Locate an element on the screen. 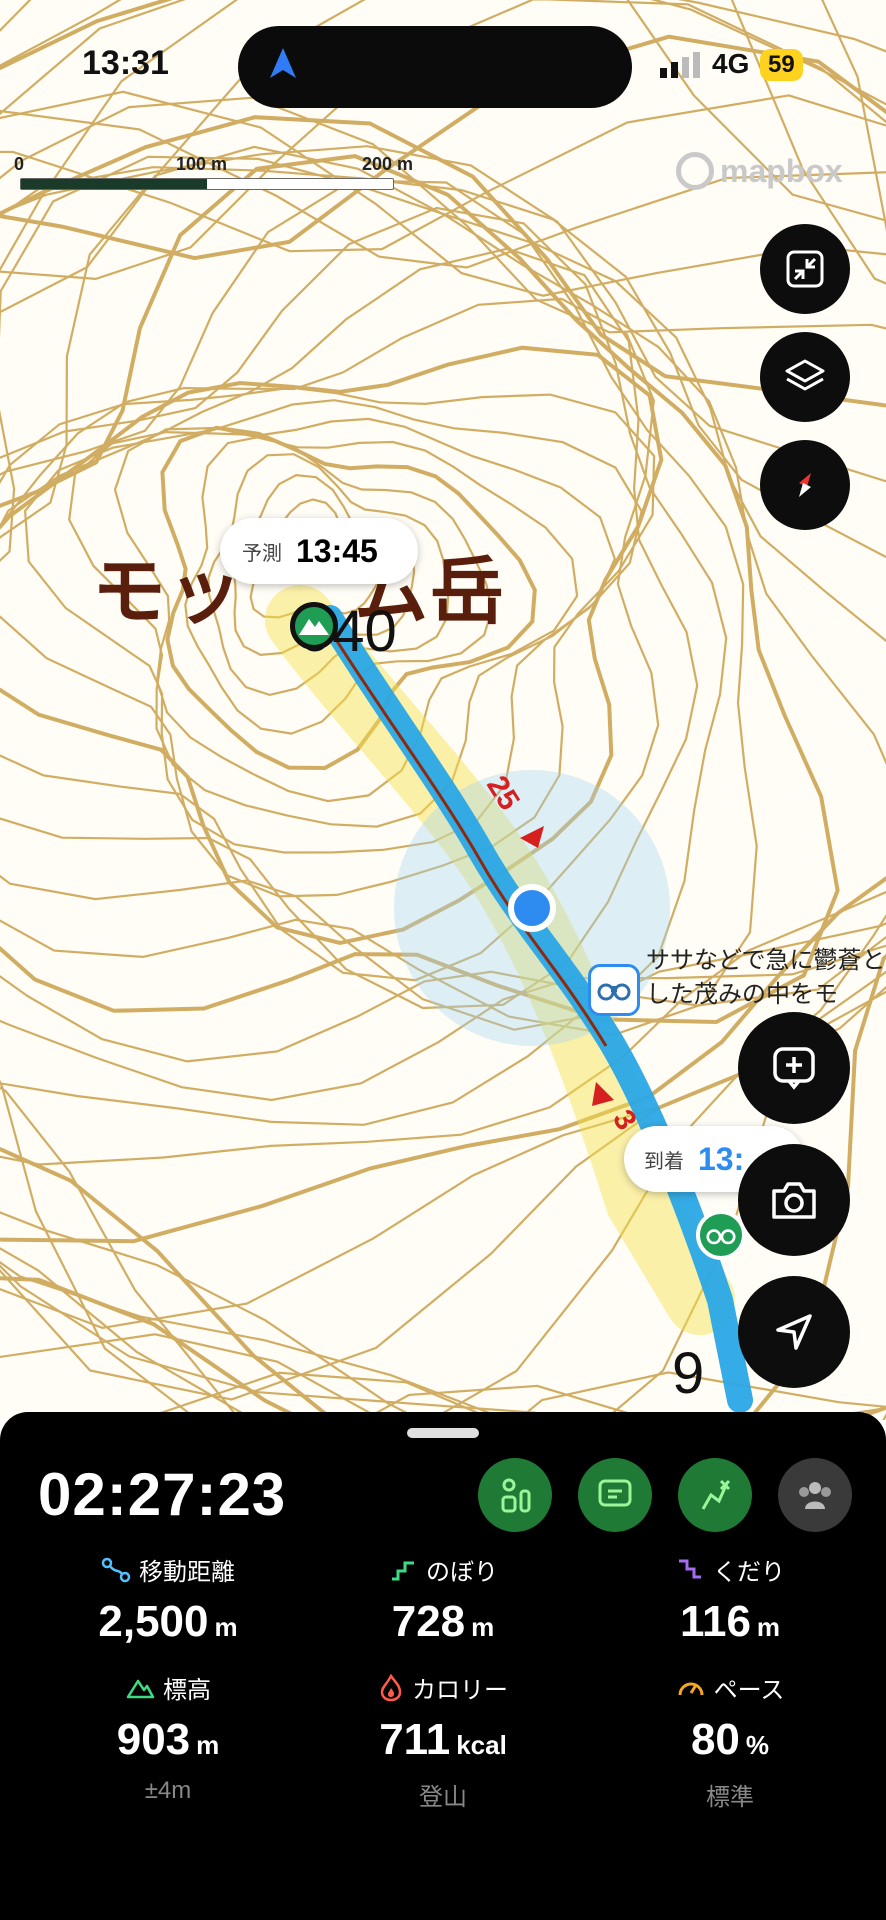 The height and width of the screenshot is (1920, 886). stat-elevation: 標高 903 m ±4m is located at coordinates (168, 1737).